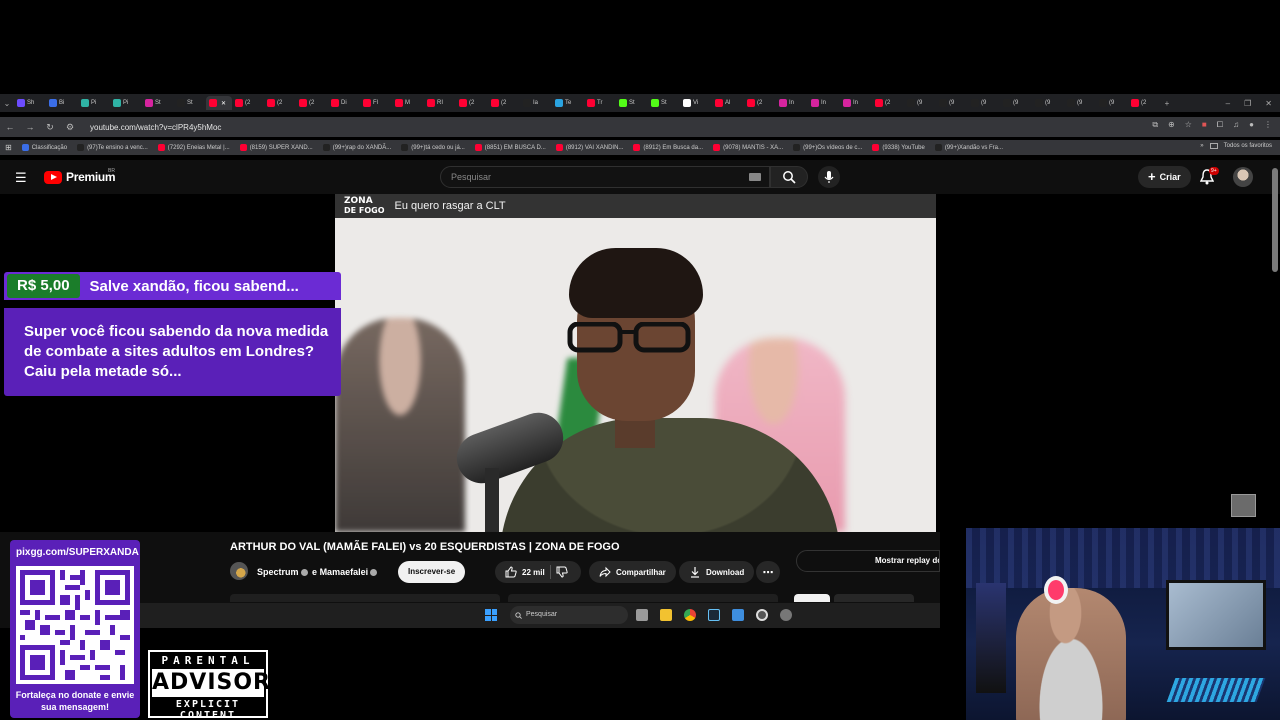  Describe the element at coordinates (728, 103) in the screenshot. I see `browser-tab: Al` at that location.